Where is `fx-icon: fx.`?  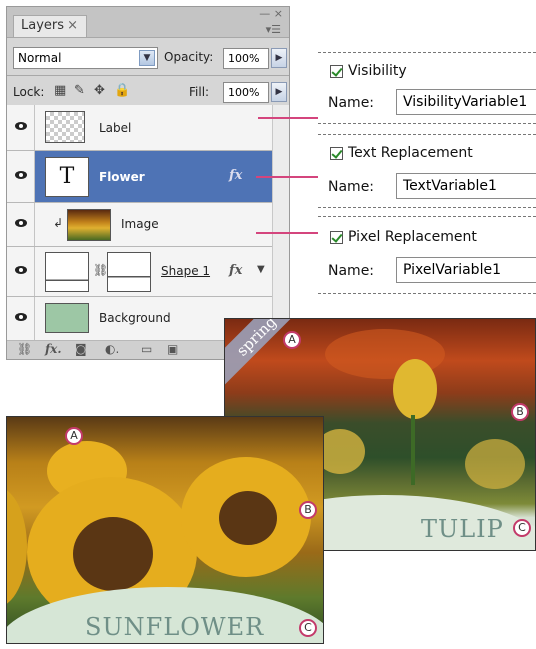 fx-icon: fx. is located at coordinates (53, 349).